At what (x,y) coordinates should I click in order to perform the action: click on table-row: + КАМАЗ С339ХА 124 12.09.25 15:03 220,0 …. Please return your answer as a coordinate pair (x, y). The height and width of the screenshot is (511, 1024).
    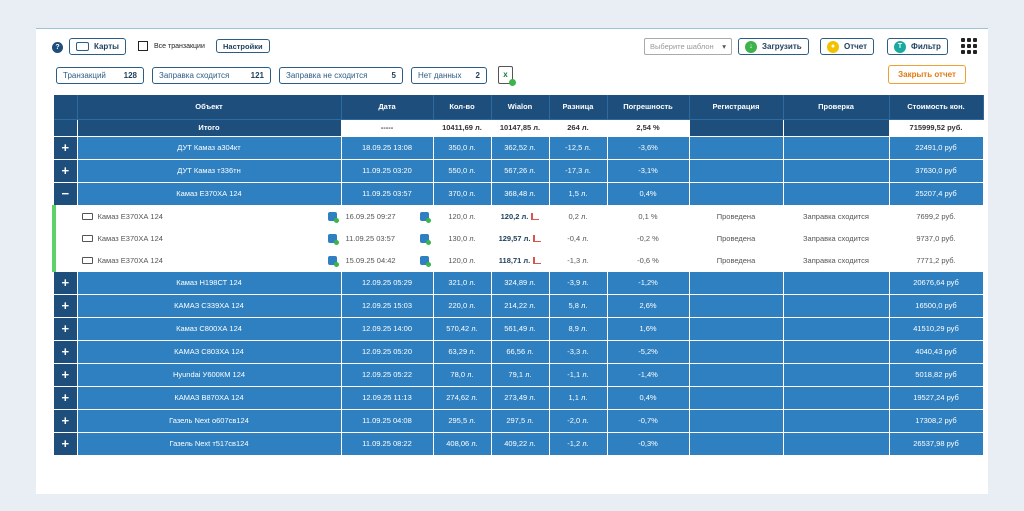
    Looking at the image, I should click on (519, 306).